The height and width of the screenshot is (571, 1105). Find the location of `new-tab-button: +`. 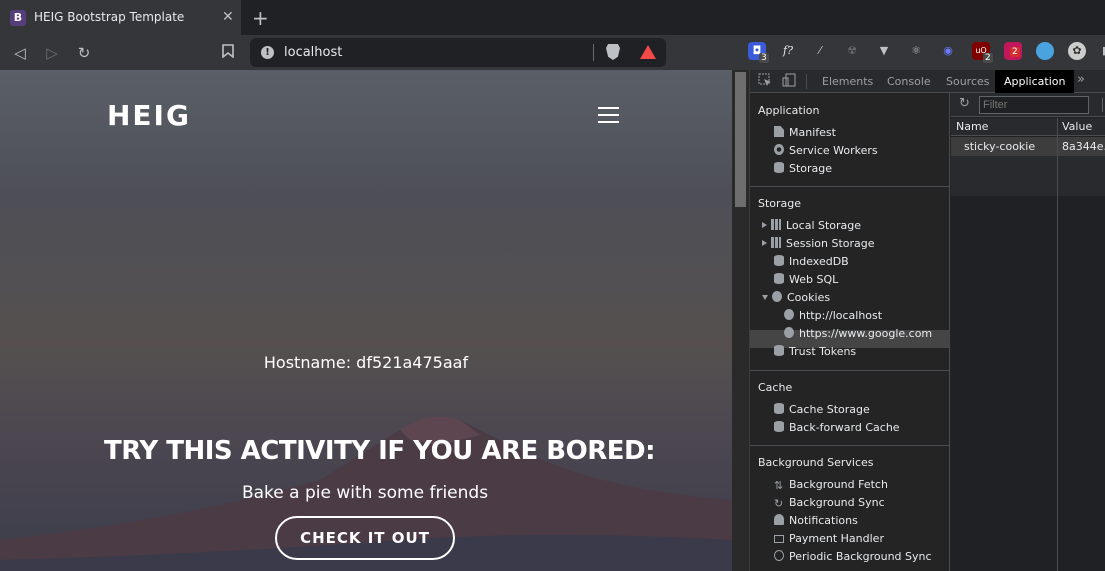

new-tab-button: + is located at coordinates (260, 18).